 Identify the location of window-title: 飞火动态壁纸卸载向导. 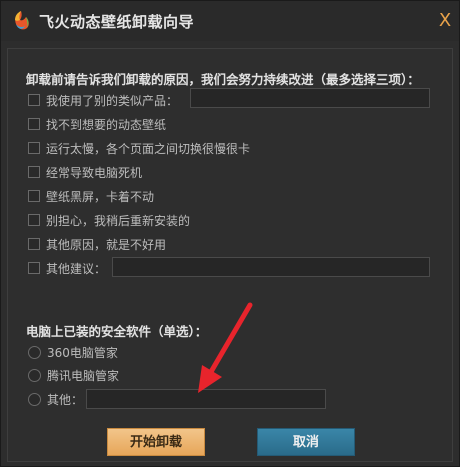
(117, 22).